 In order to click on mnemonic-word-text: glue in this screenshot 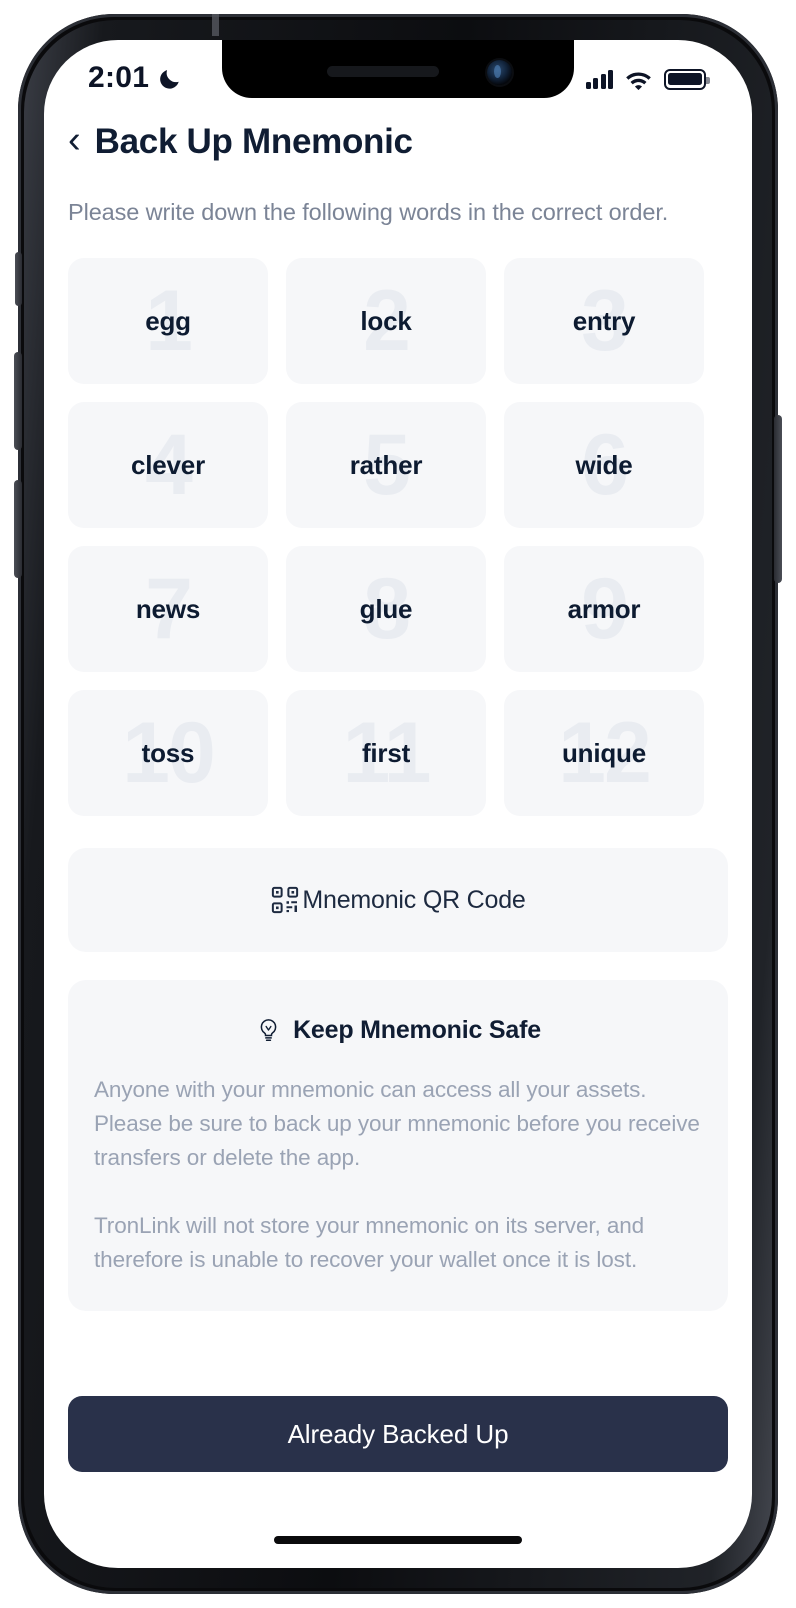, I will do `click(386, 608)`.